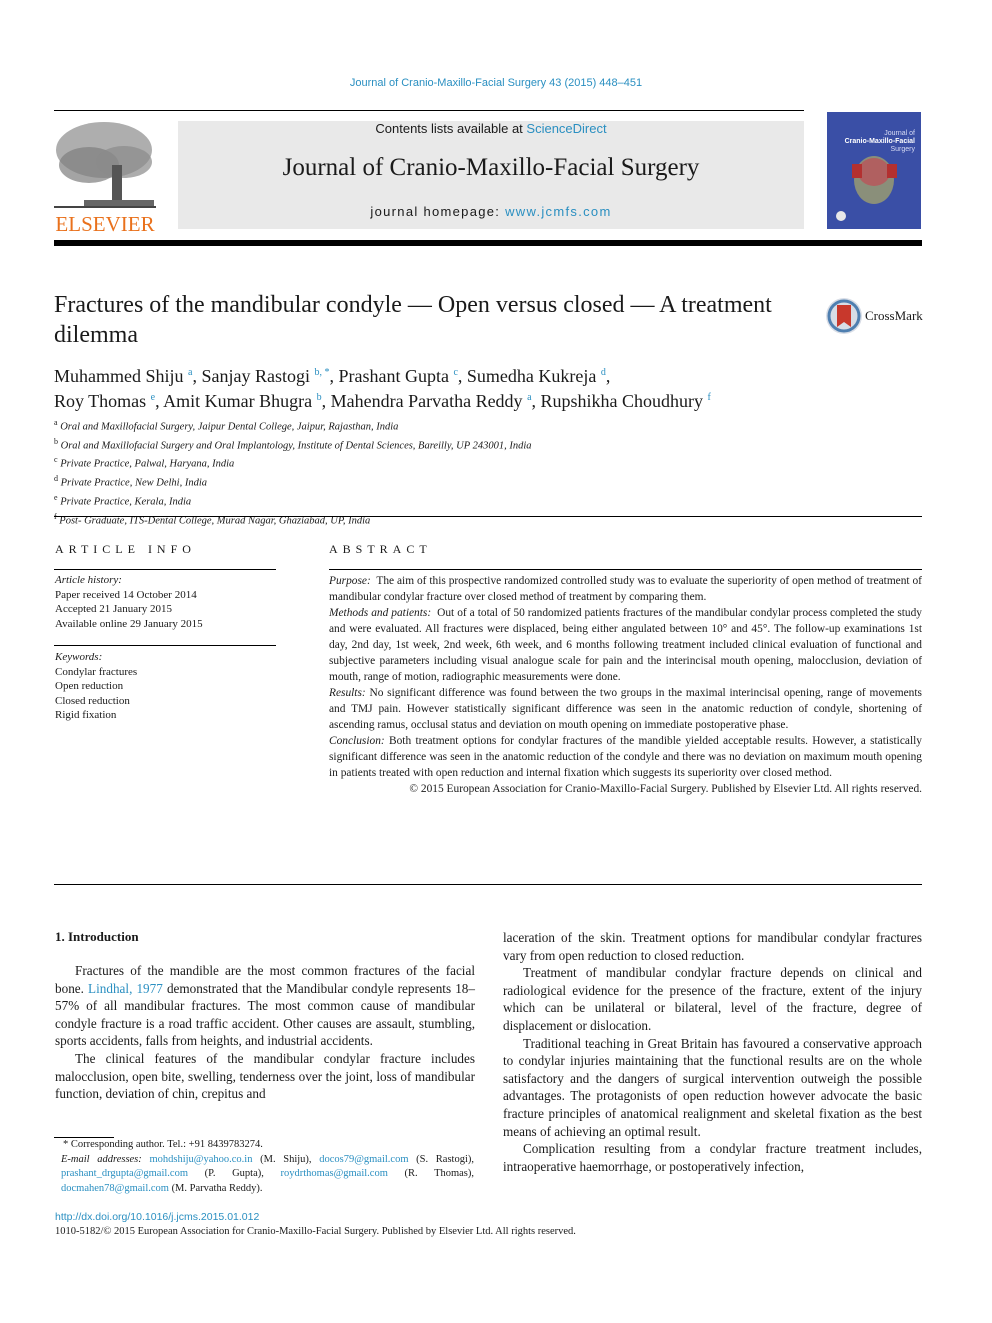 Image resolution: width=992 pixels, height=1323 pixels. I want to click on author-affiliation-marker: f, so click(709, 397).